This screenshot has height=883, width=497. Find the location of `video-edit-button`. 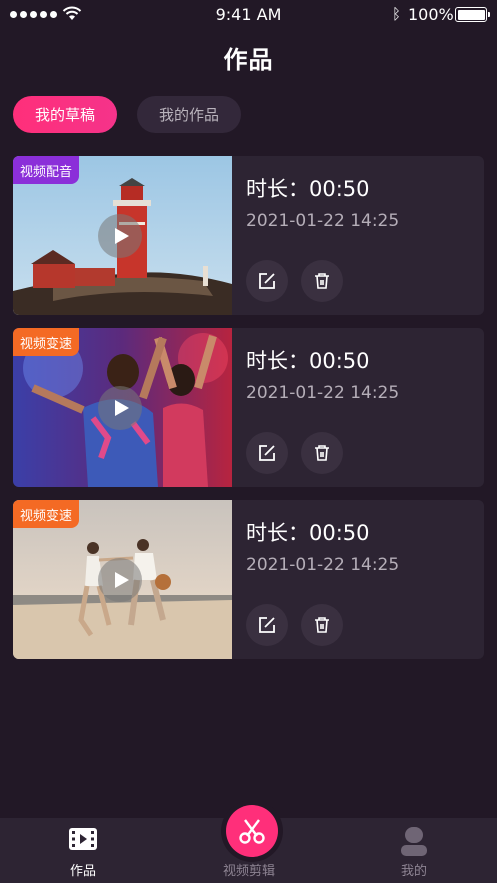

video-edit-button is located at coordinates (252, 831).